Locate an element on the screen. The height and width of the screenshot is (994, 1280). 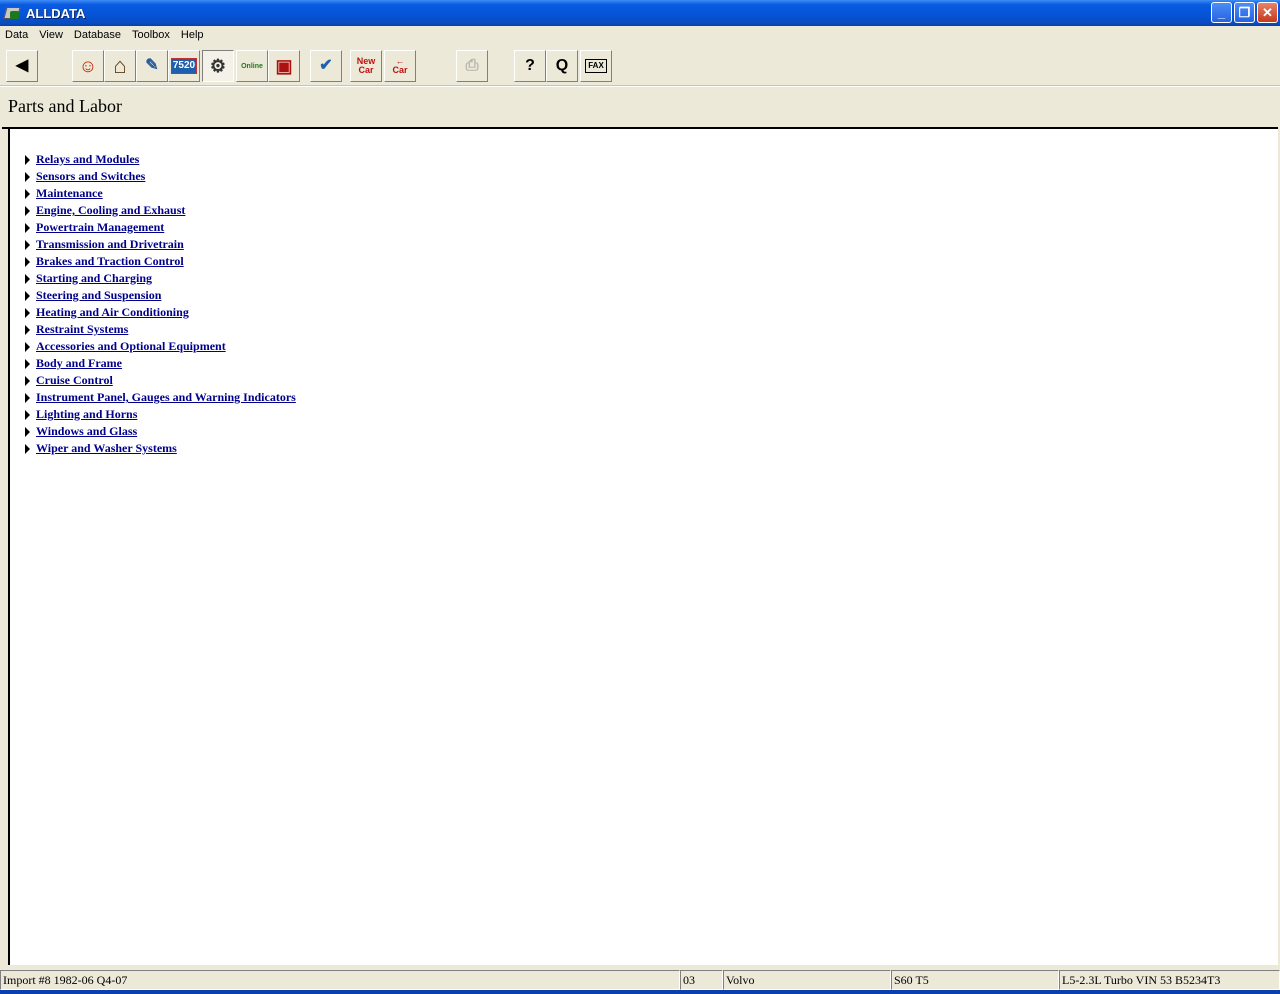
menu-help: Help is located at coordinates (193, 35).